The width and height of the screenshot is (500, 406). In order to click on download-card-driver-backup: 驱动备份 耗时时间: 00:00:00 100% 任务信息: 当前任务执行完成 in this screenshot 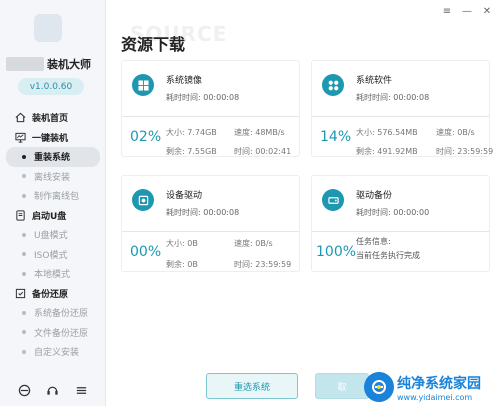, I will do `click(400, 223)`.